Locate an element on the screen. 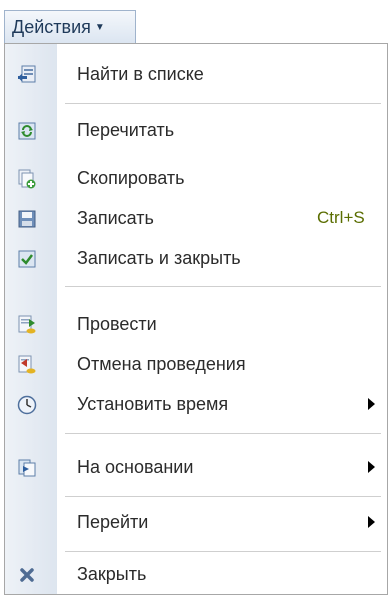 This screenshot has width=390, height=597. menu-item-save-and-close: Записать и закрыть is located at coordinates (196, 258).